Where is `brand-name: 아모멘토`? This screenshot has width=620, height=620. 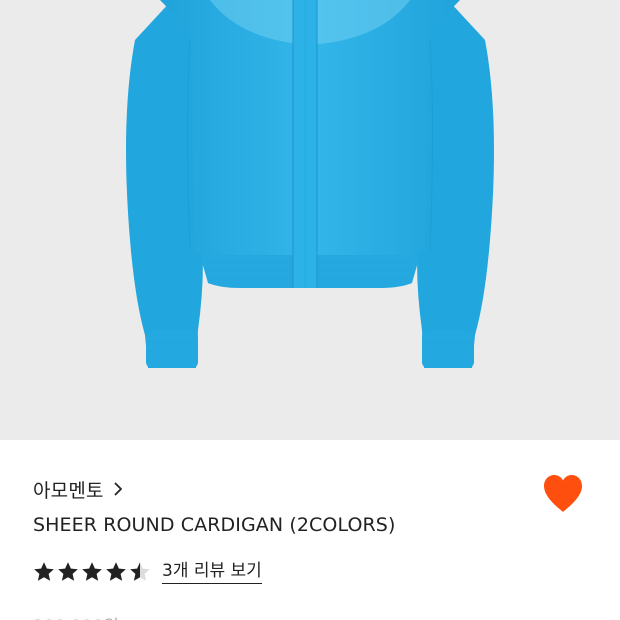 brand-name: 아모멘토 is located at coordinates (68, 490).